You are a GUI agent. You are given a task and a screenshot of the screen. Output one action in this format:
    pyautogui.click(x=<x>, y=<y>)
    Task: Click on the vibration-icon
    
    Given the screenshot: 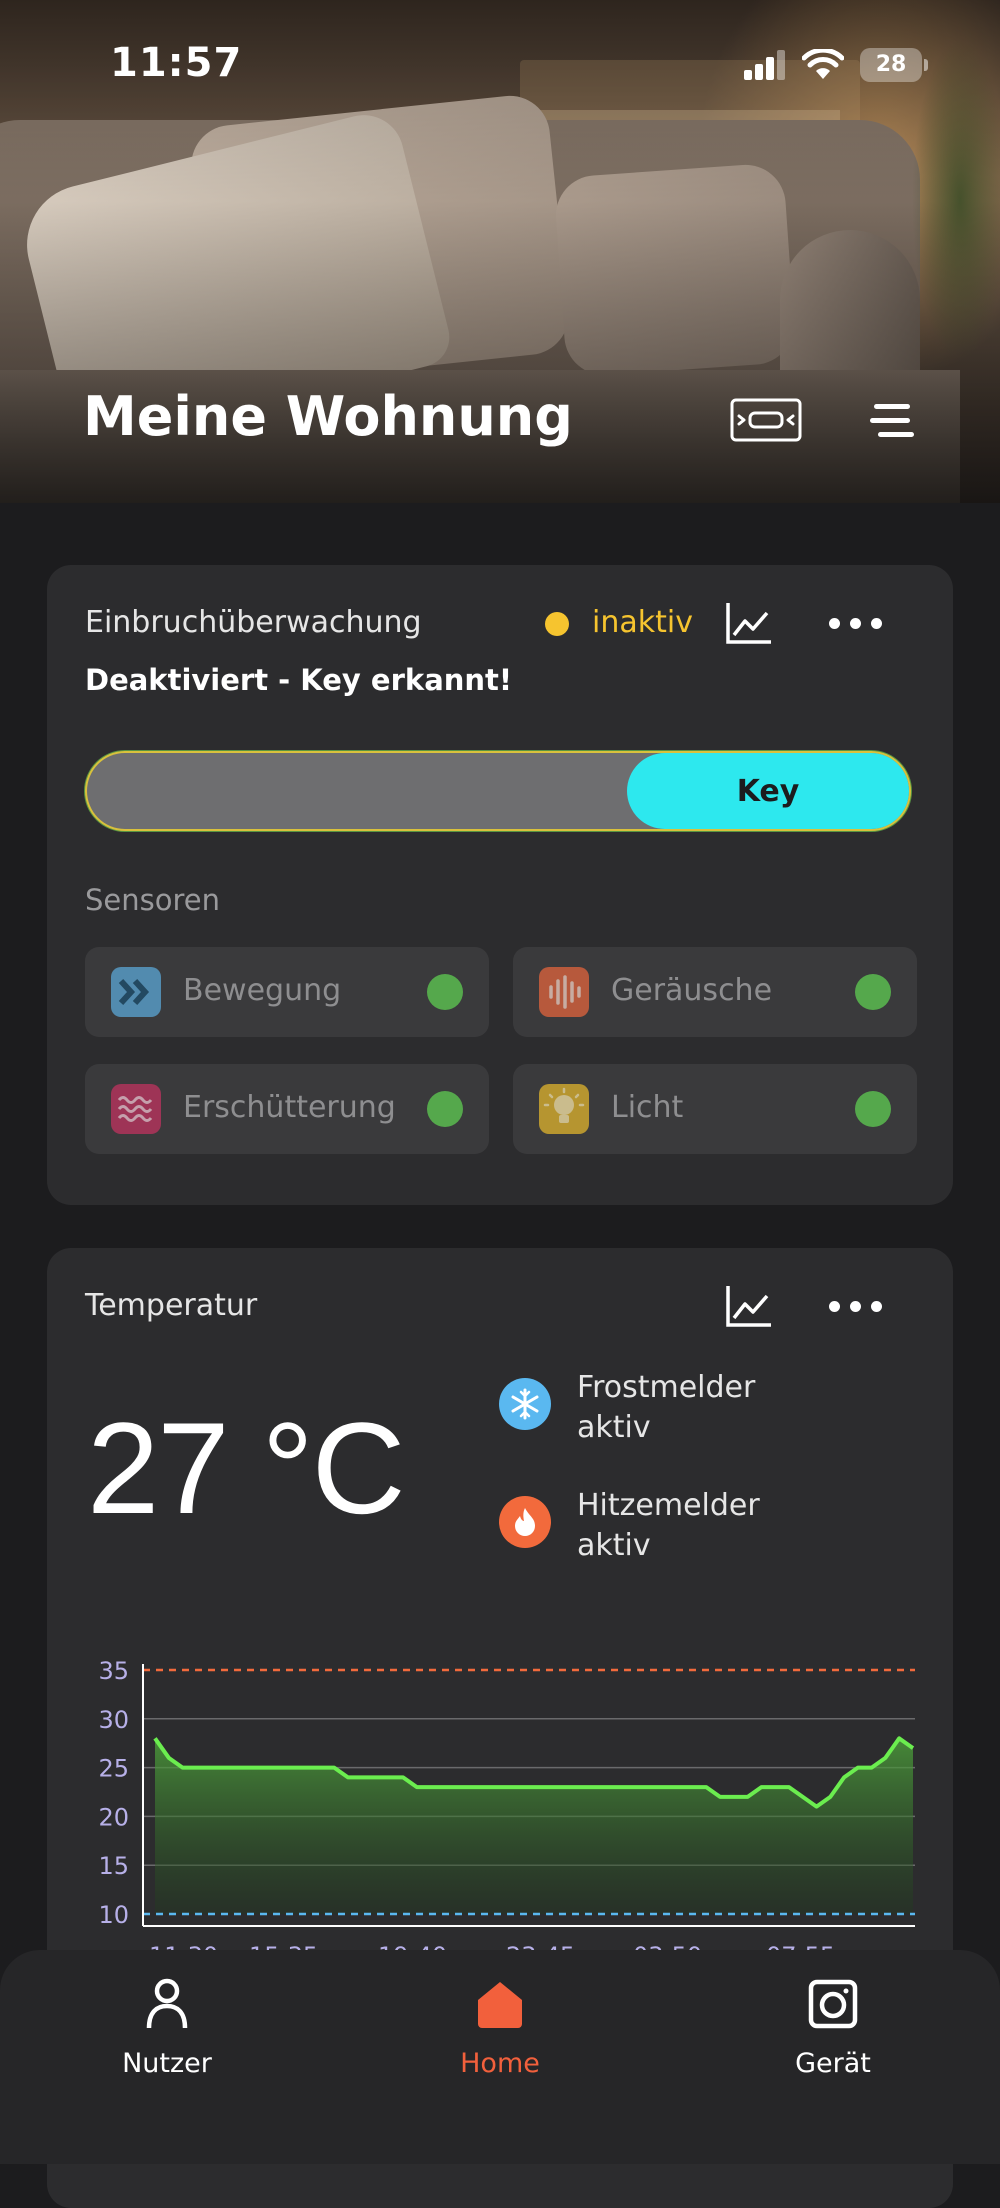 What is the action you would take?
    pyautogui.click(x=136, y=1109)
    